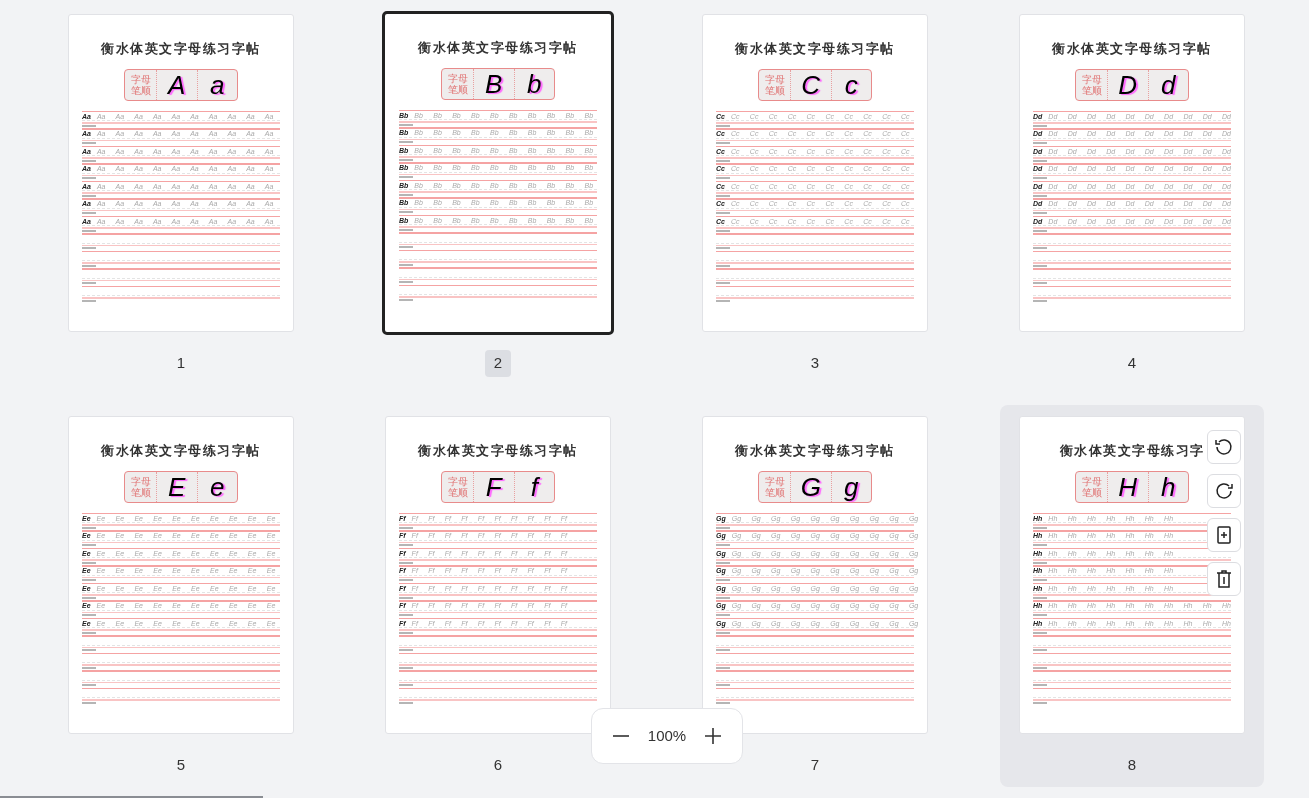 The image size is (1309, 798). I want to click on page-cell-background, so click(1132, 596).